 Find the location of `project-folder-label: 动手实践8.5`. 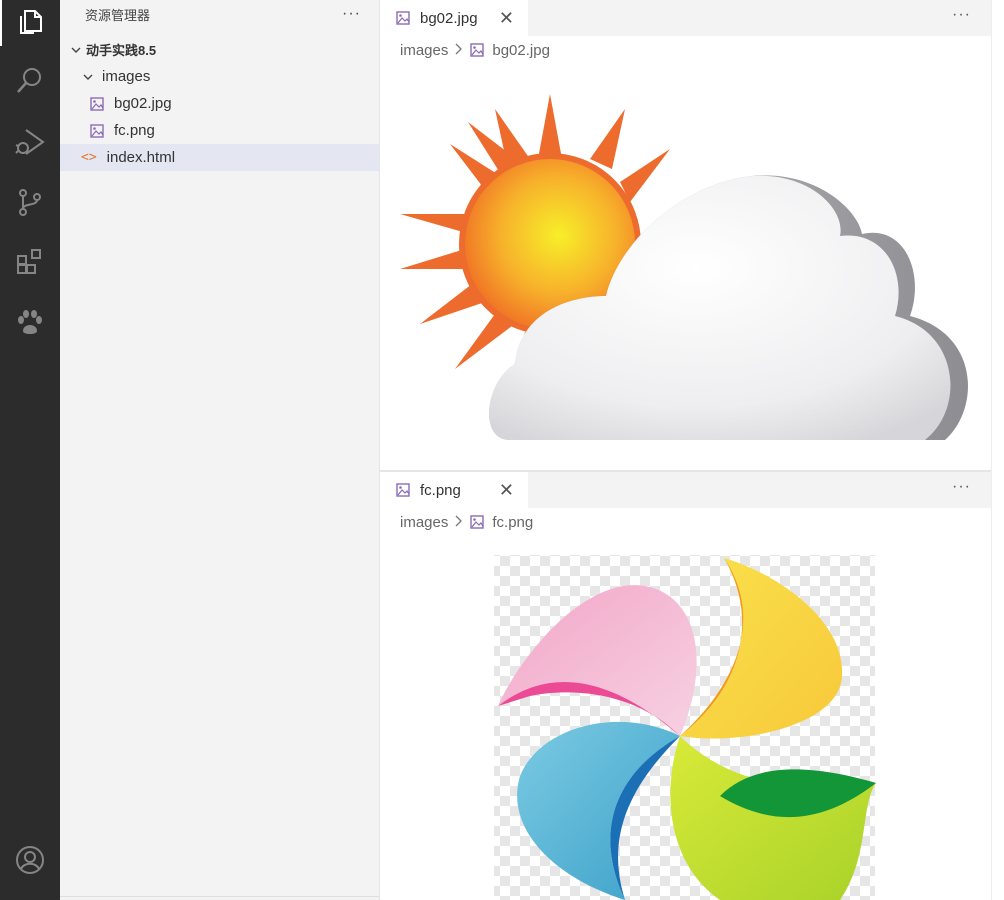

project-folder-label: 动手实践8.5 is located at coordinates (121, 50).